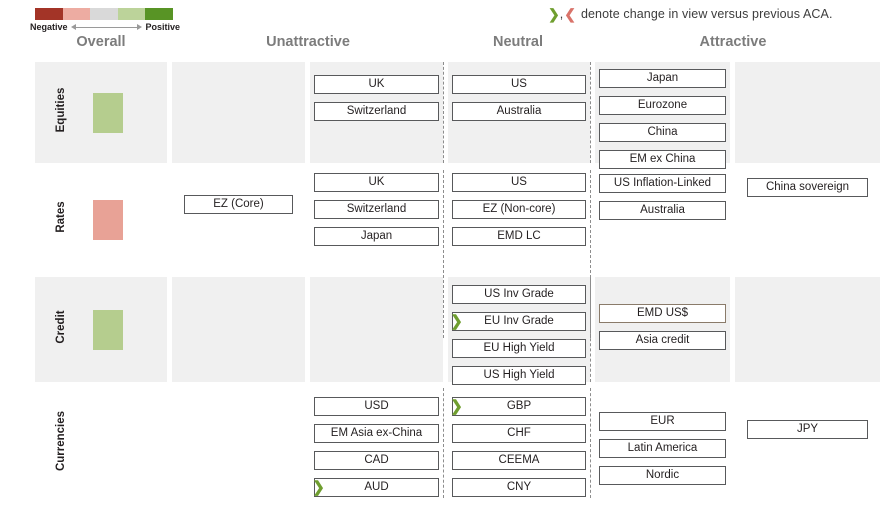 The image size is (880, 508). I want to click on view-chip-label: GBP, so click(519, 405).